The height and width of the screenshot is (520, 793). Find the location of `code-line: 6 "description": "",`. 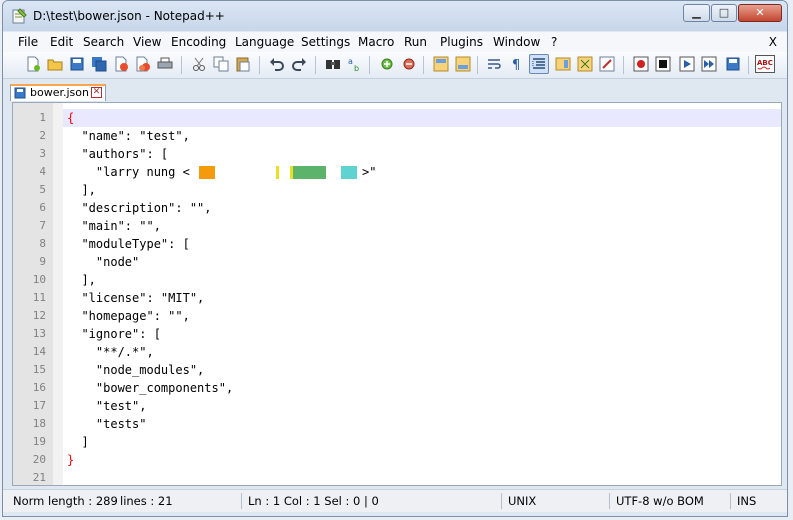

code-line: 6 "description": "", is located at coordinates (410, 208).